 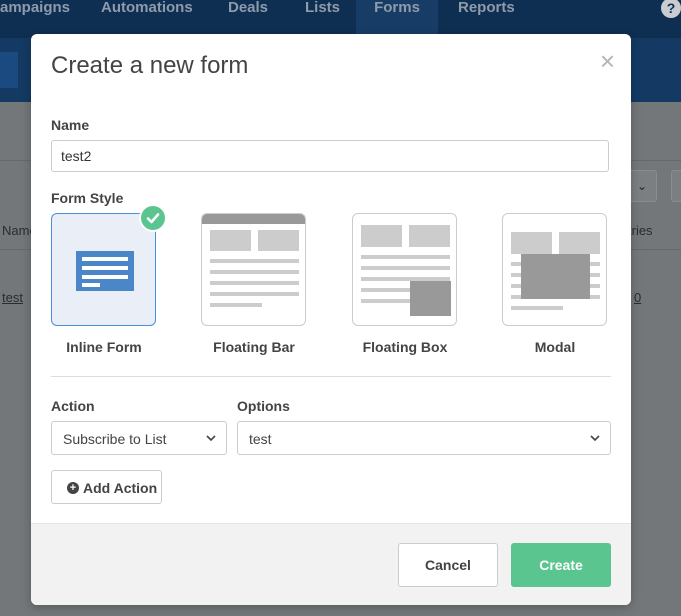 What do you see at coordinates (147, 19) in the screenshot?
I see `nav-automations: Automations` at bounding box center [147, 19].